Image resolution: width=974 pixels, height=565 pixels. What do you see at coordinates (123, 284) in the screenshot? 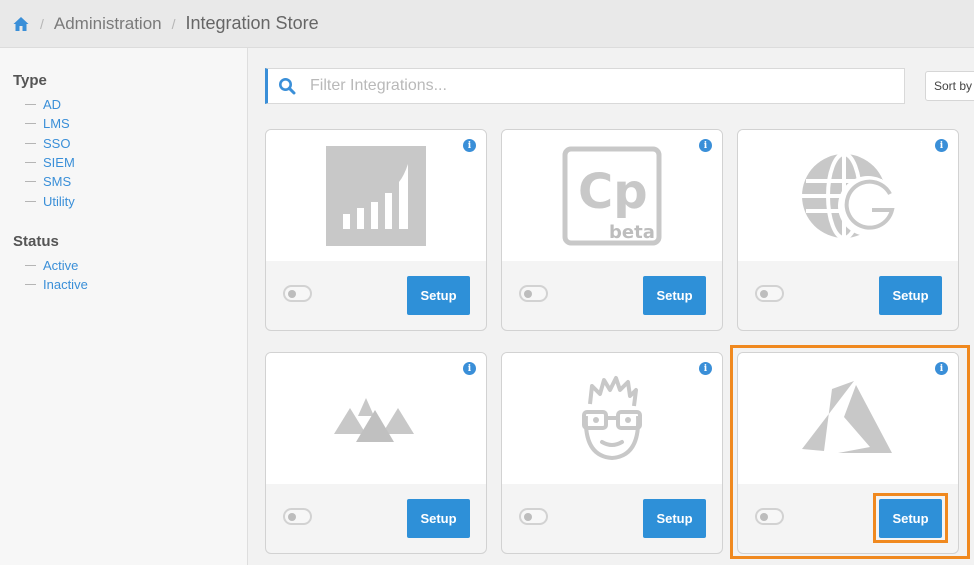
I see `status-filter-item: Inactive` at bounding box center [123, 284].